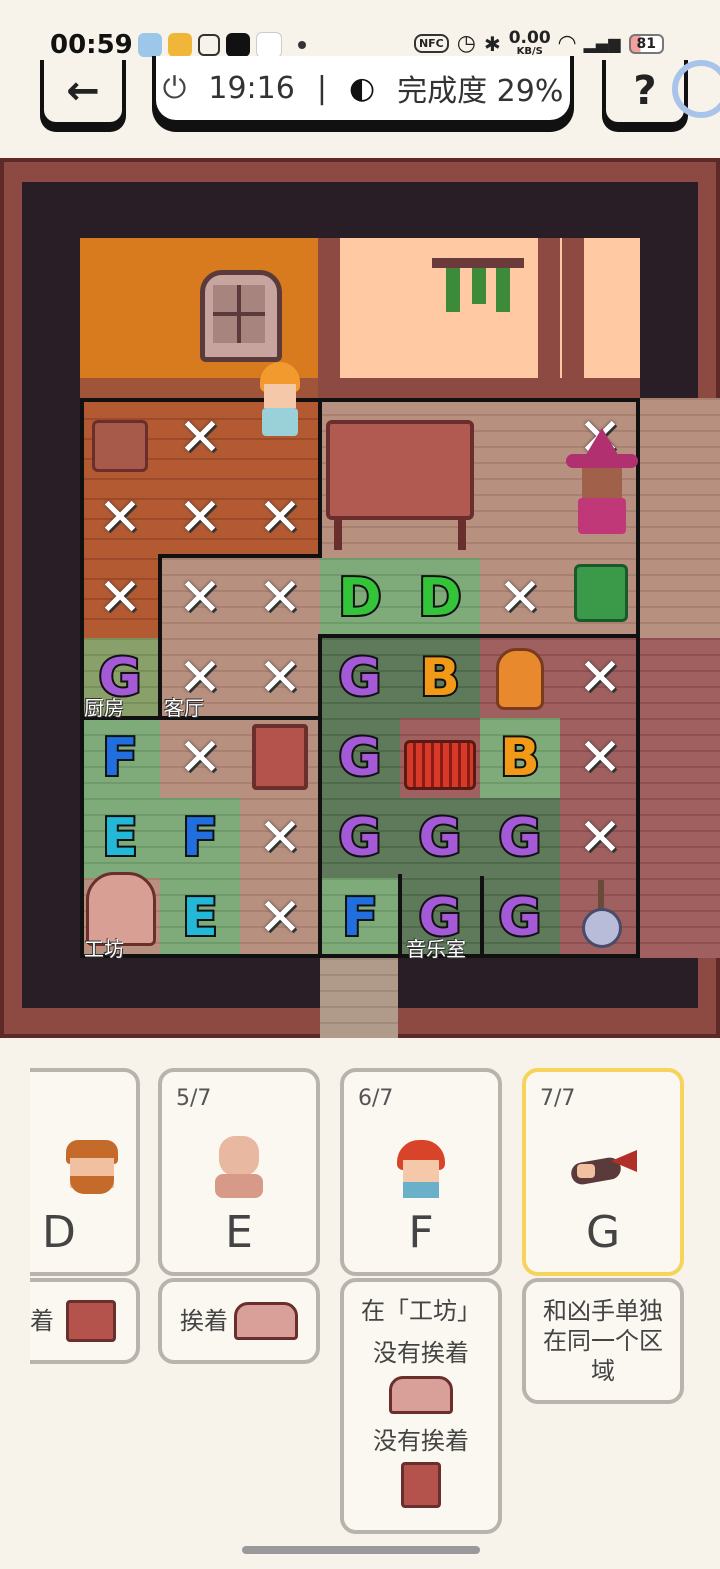 Image resolution: width=720 pixels, height=1569 pixels. I want to click on character-orange-hair-sprite, so click(280, 402).